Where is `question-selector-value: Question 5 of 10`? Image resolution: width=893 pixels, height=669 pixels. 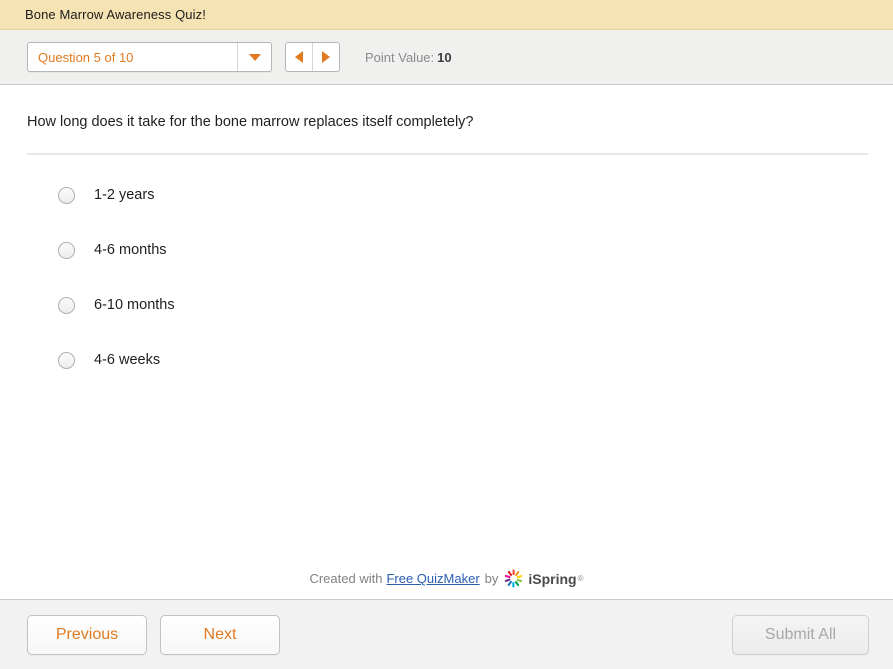 question-selector-value: Question 5 of 10 is located at coordinates (86, 57).